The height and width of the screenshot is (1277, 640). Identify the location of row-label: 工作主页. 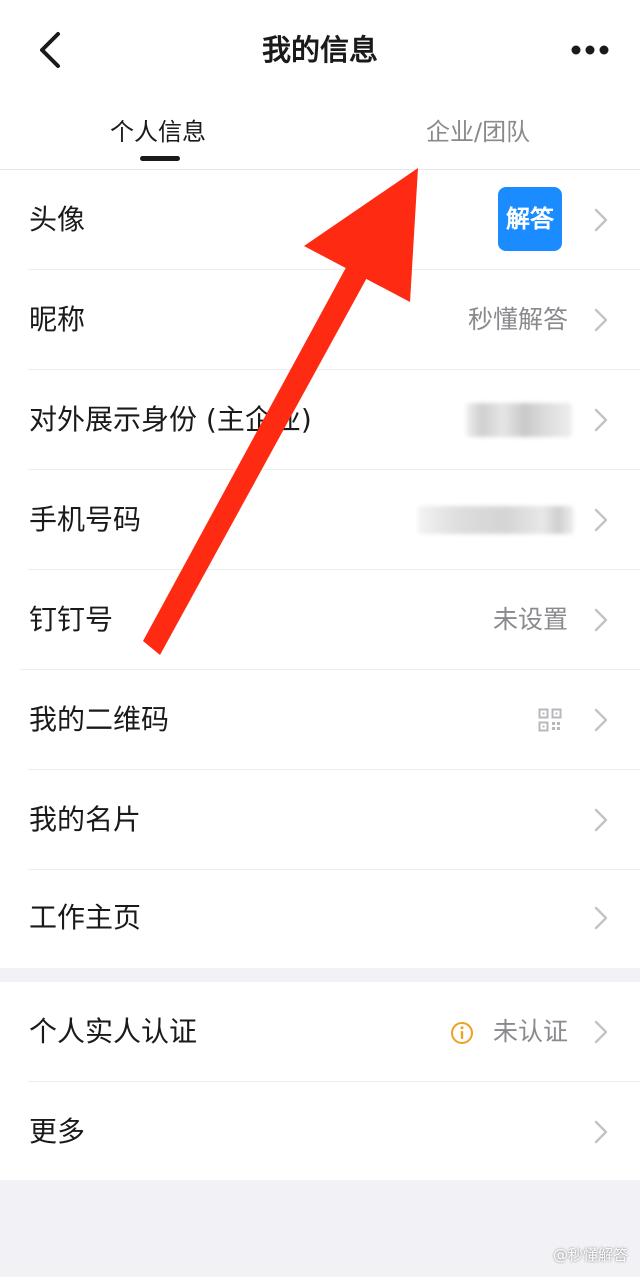
(85, 917).